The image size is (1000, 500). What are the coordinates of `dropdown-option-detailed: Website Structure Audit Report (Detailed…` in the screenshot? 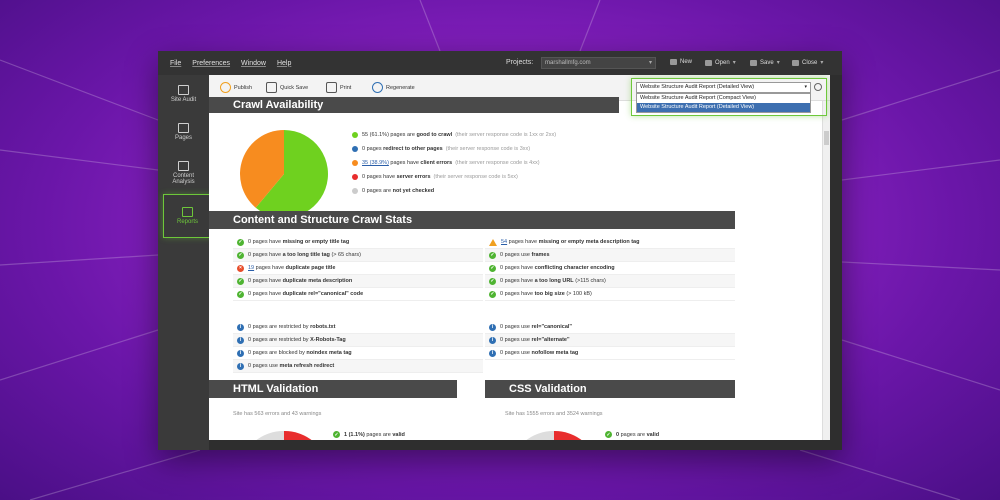 It's located at (723, 107).